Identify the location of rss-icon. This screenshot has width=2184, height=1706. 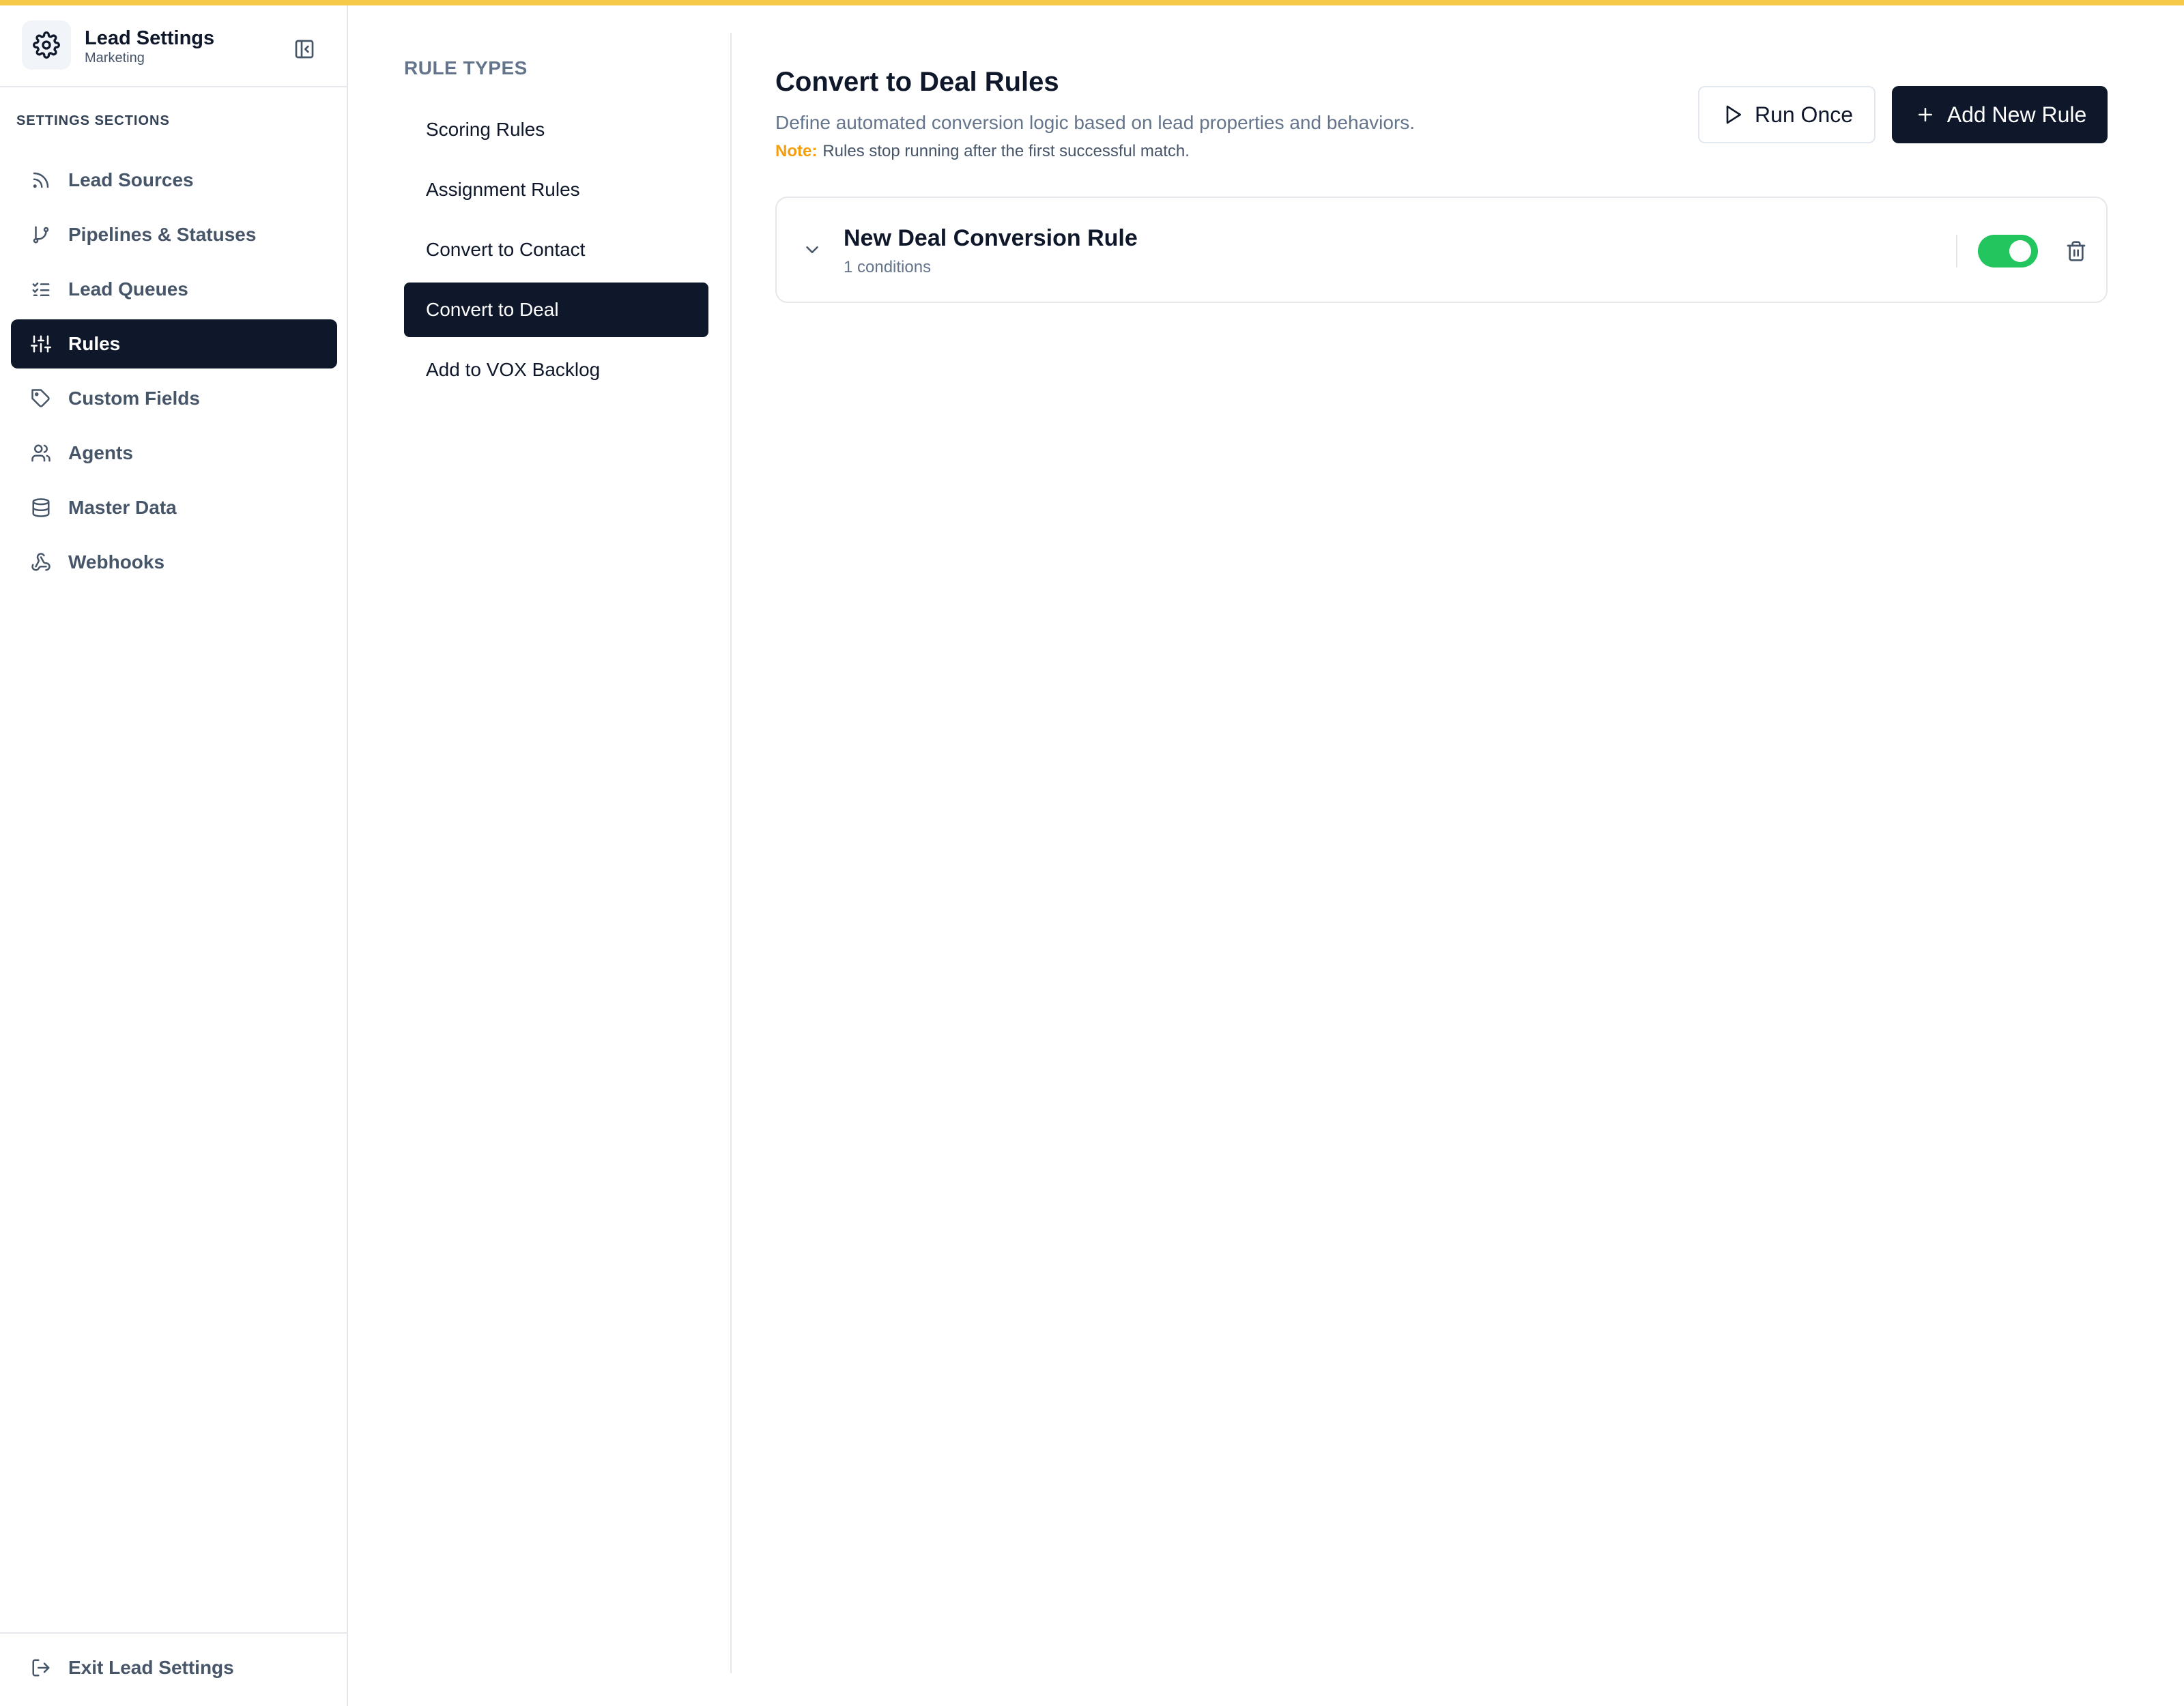
(41, 181).